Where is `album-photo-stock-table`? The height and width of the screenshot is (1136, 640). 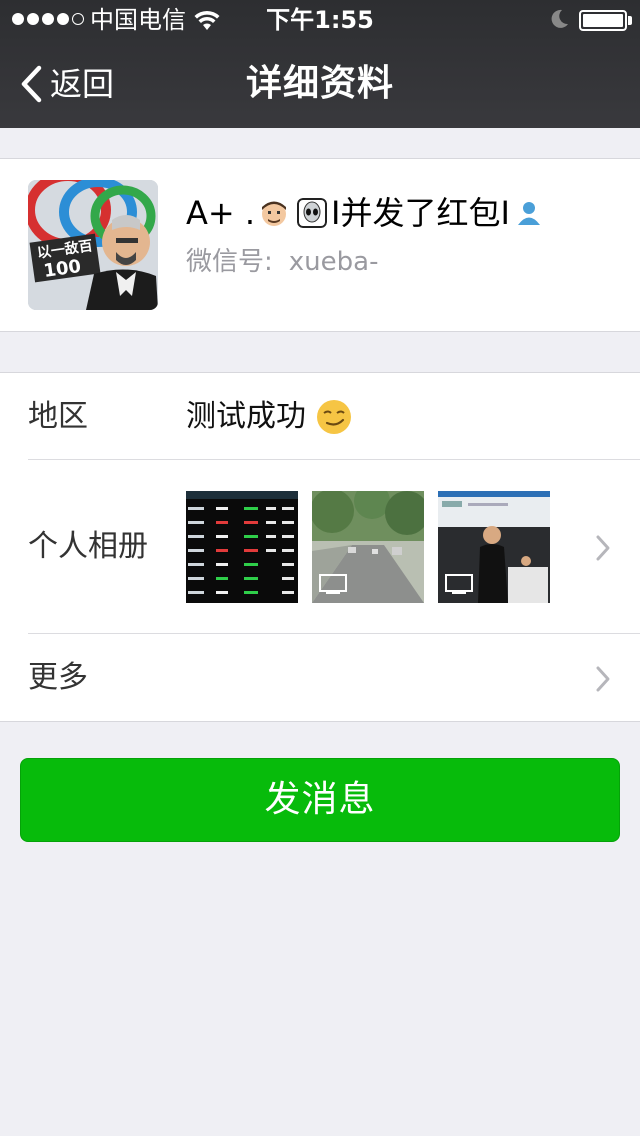 album-photo-stock-table is located at coordinates (242, 547).